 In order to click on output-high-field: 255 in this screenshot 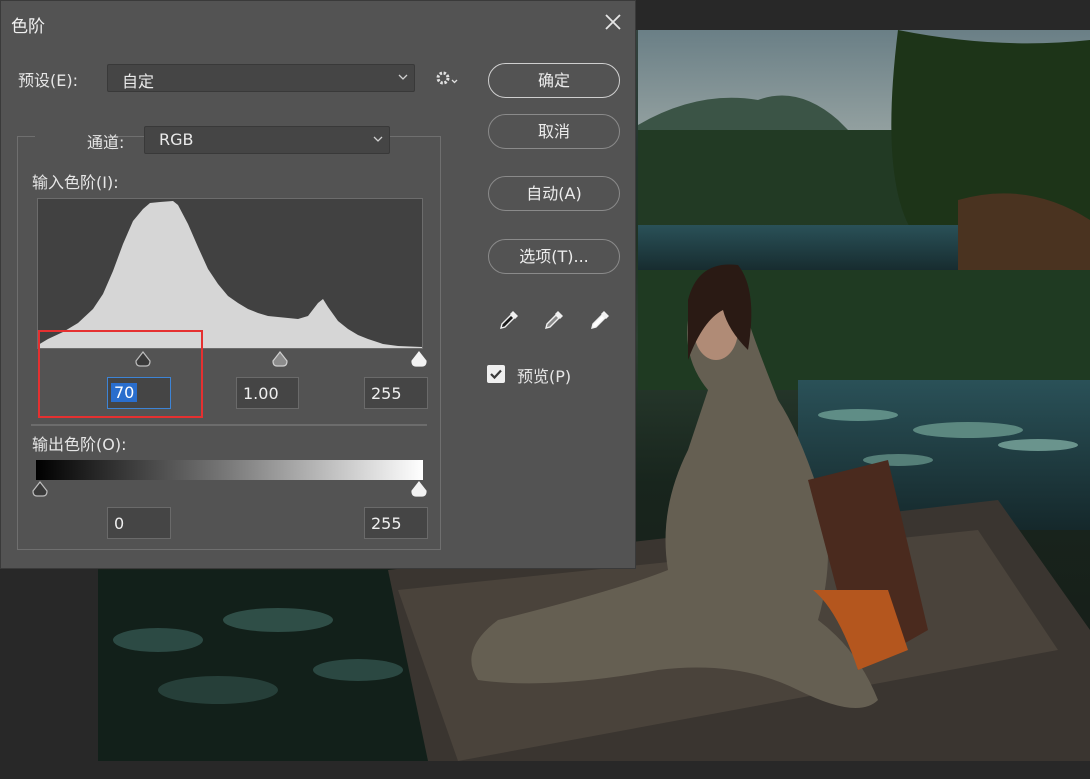, I will do `click(396, 523)`.